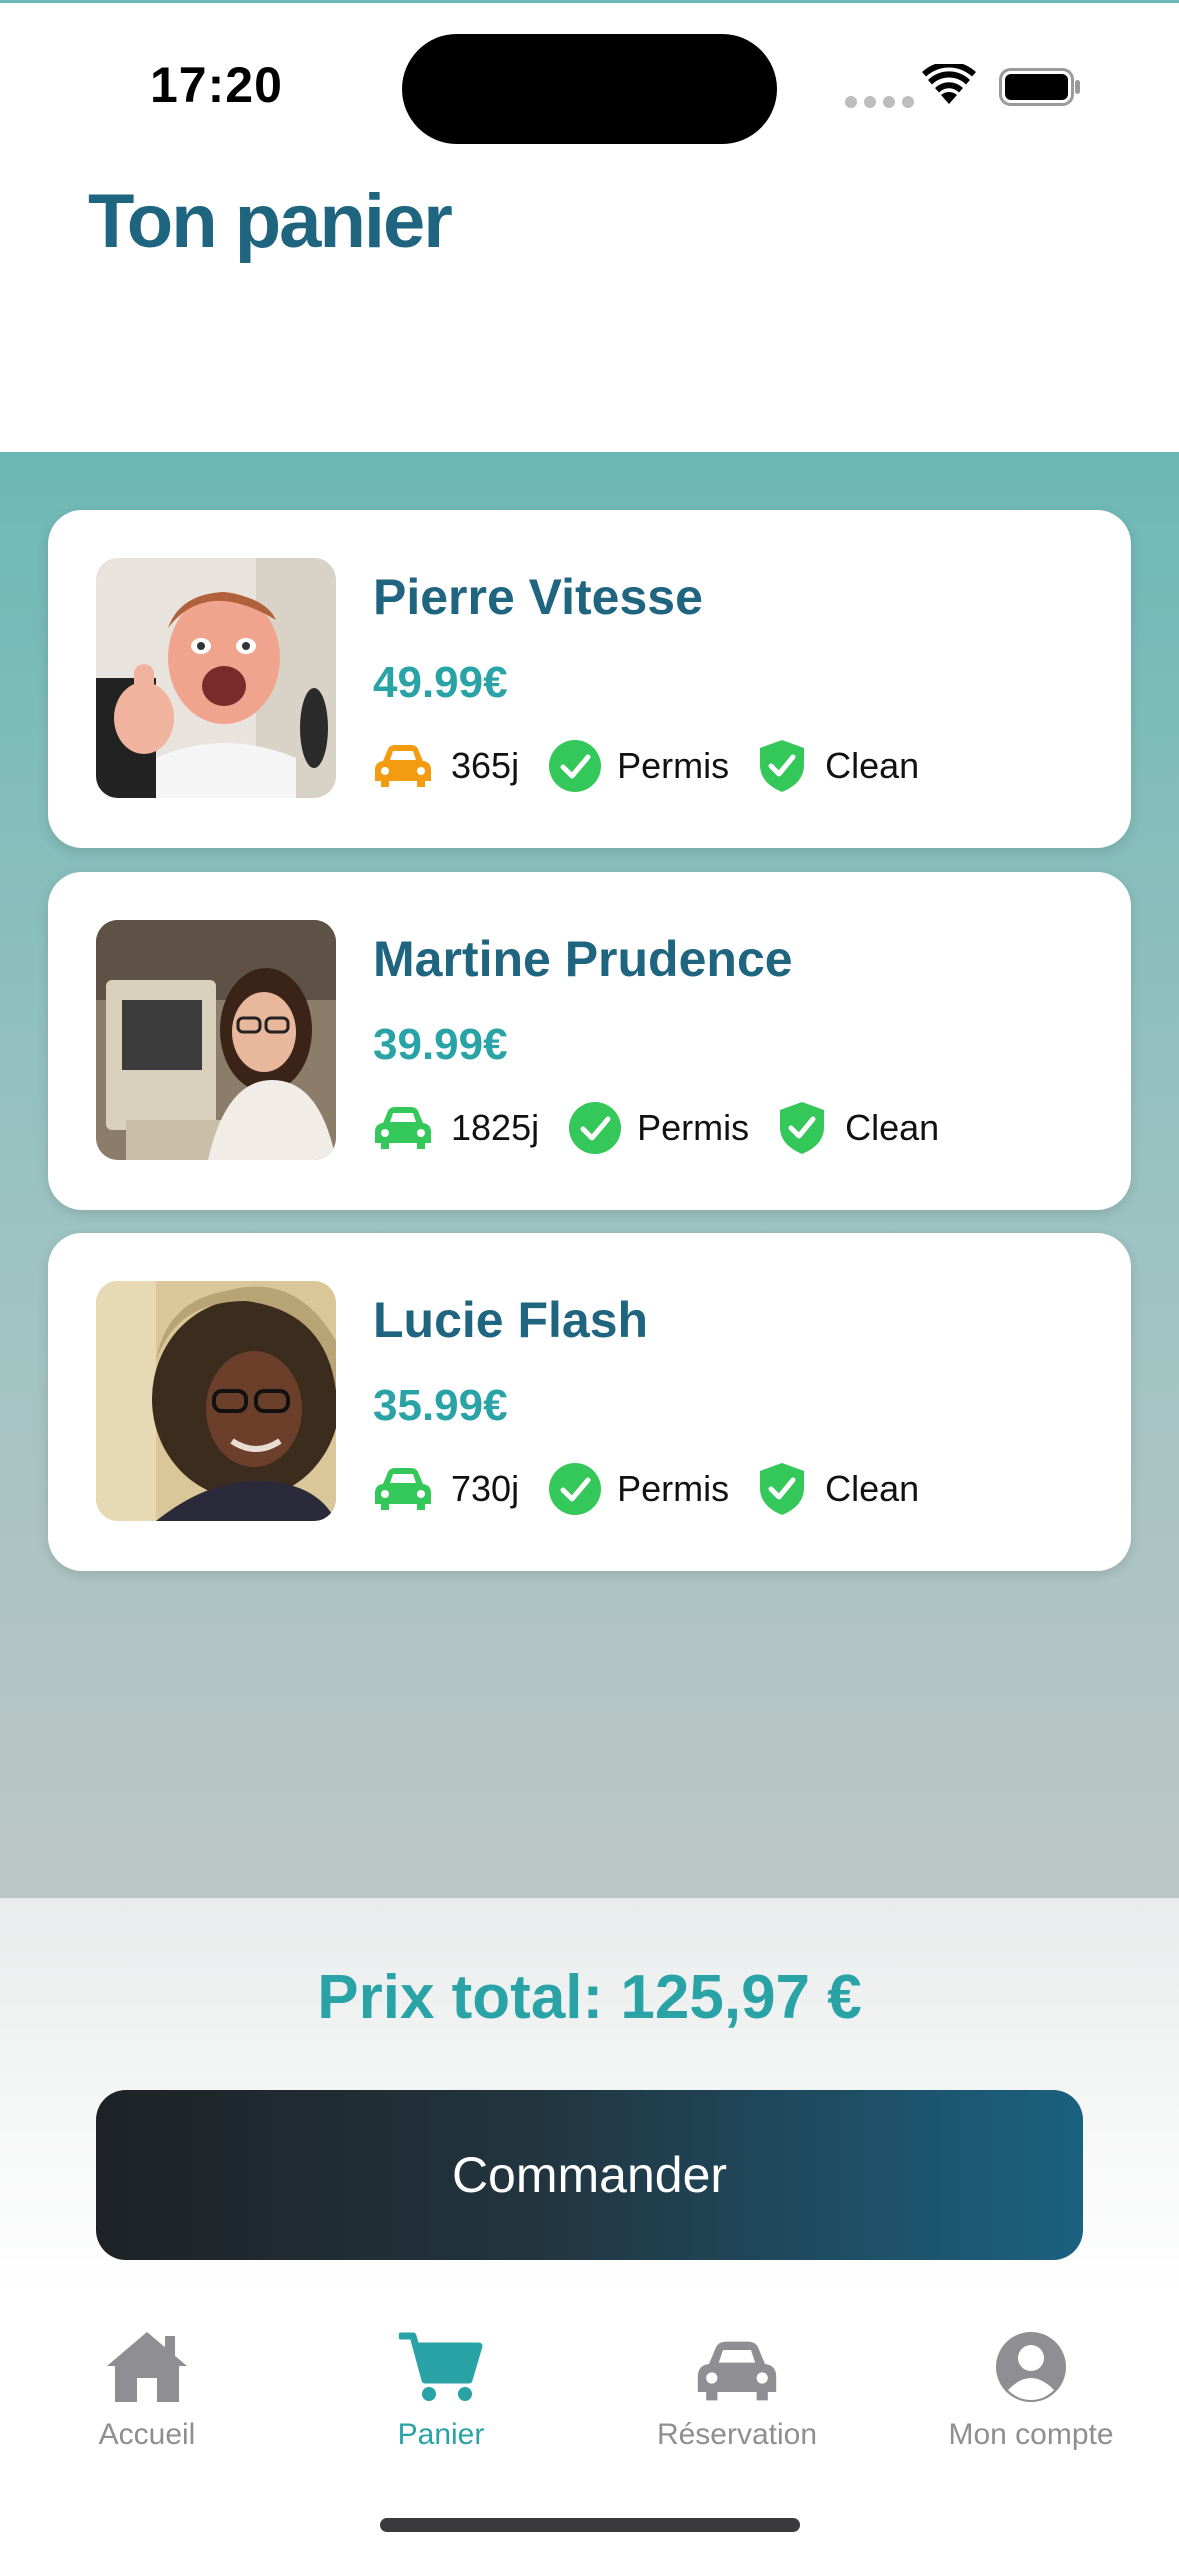 The height and width of the screenshot is (2556, 1179). What do you see at coordinates (495, 1127) in the screenshot?
I see `experience-days: 1825j` at bounding box center [495, 1127].